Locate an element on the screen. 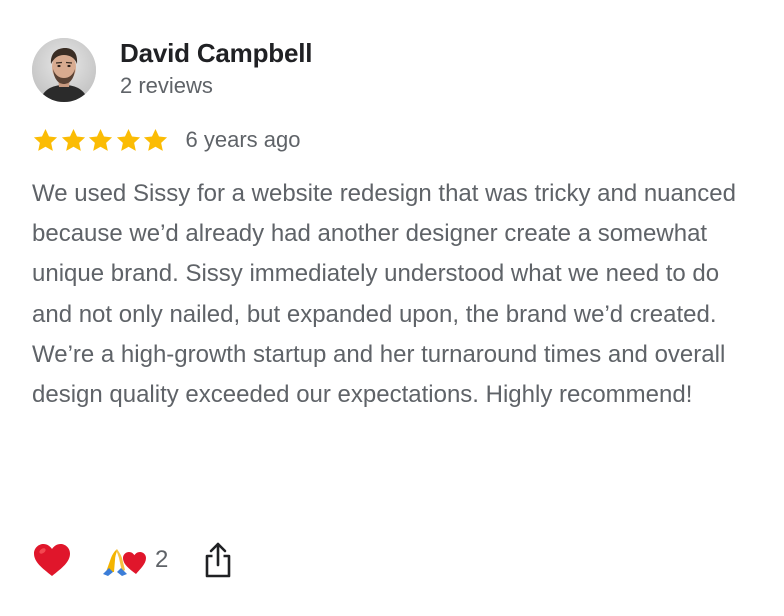 This screenshot has width=784, height=616. reactions-summary: 2 is located at coordinates (133, 560).